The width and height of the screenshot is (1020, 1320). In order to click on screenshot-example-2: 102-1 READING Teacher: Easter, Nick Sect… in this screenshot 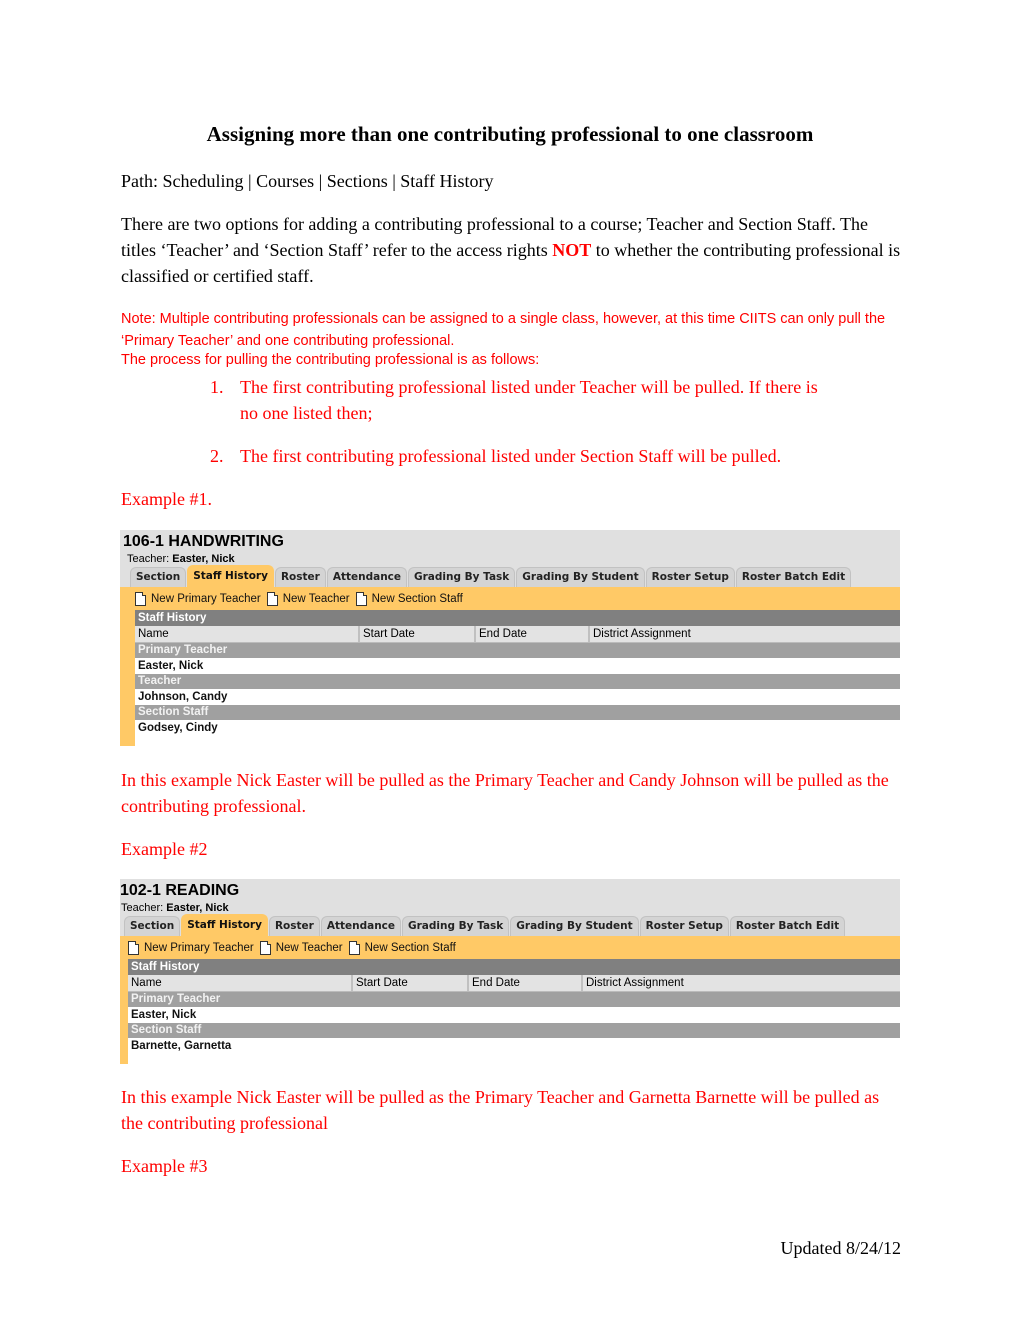, I will do `click(510, 971)`.